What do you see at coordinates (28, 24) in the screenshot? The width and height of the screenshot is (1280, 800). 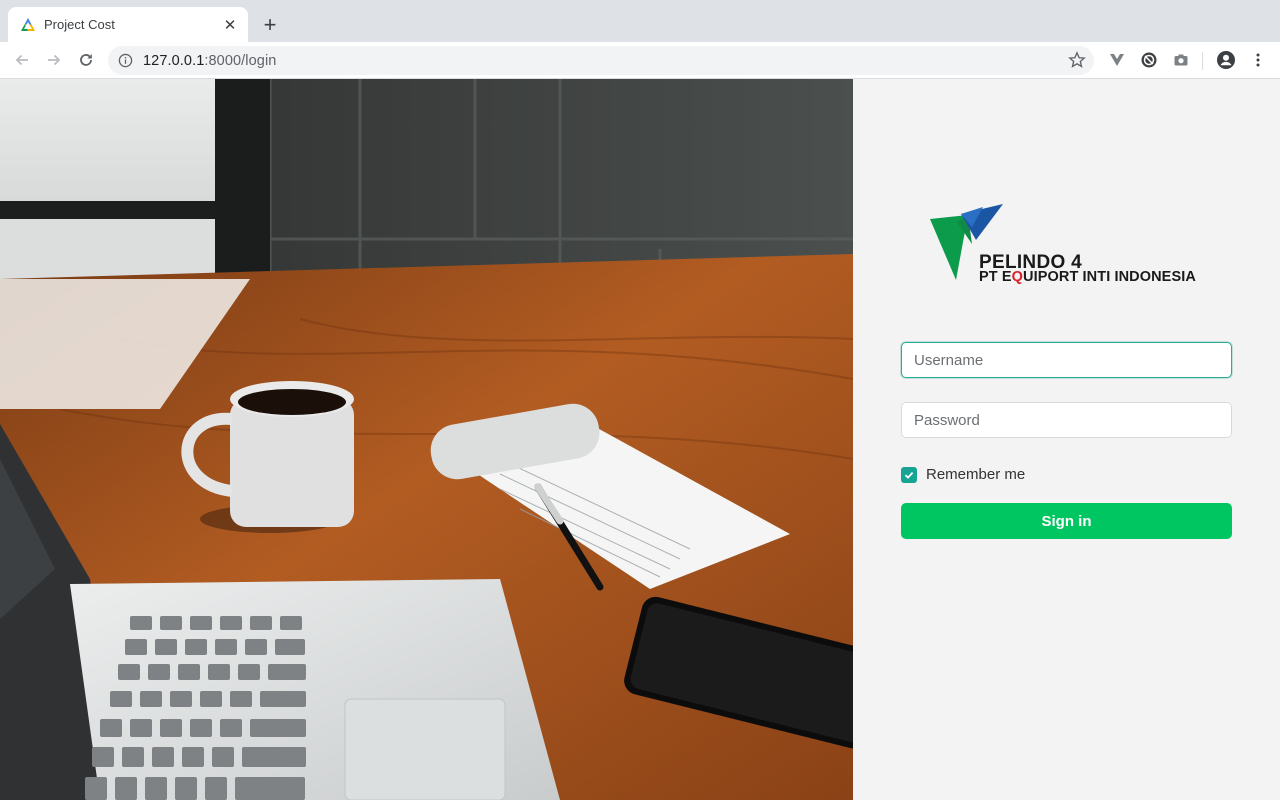 I see `triangle-logo-icon` at bounding box center [28, 24].